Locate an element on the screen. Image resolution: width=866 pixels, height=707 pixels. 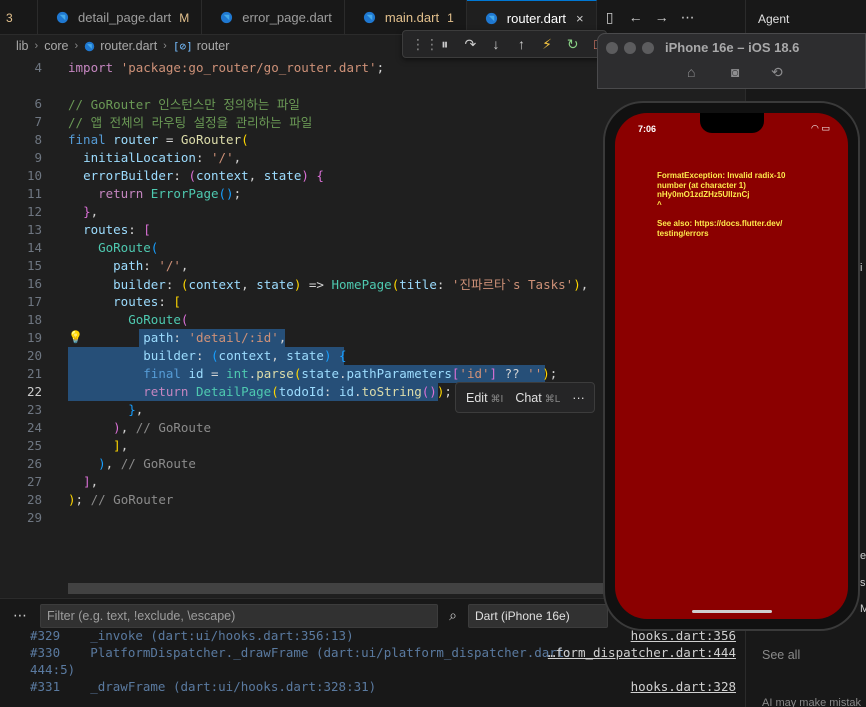
see-all-link: See all is located at coordinates (781, 655).